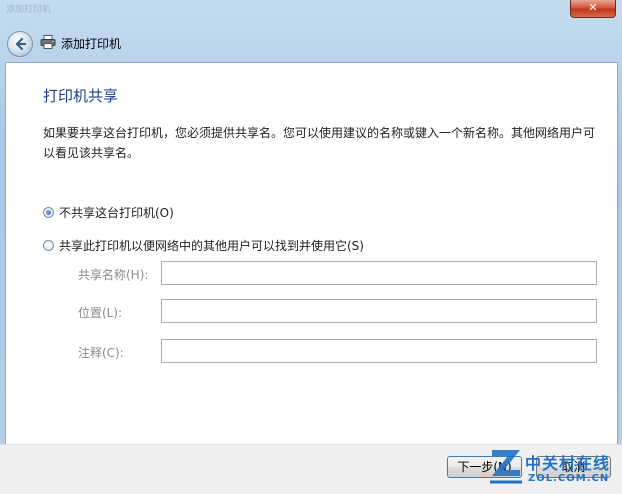  What do you see at coordinates (116, 212) in the screenshot?
I see `radio-no-share-label: 不共享这台打印机(O)` at bounding box center [116, 212].